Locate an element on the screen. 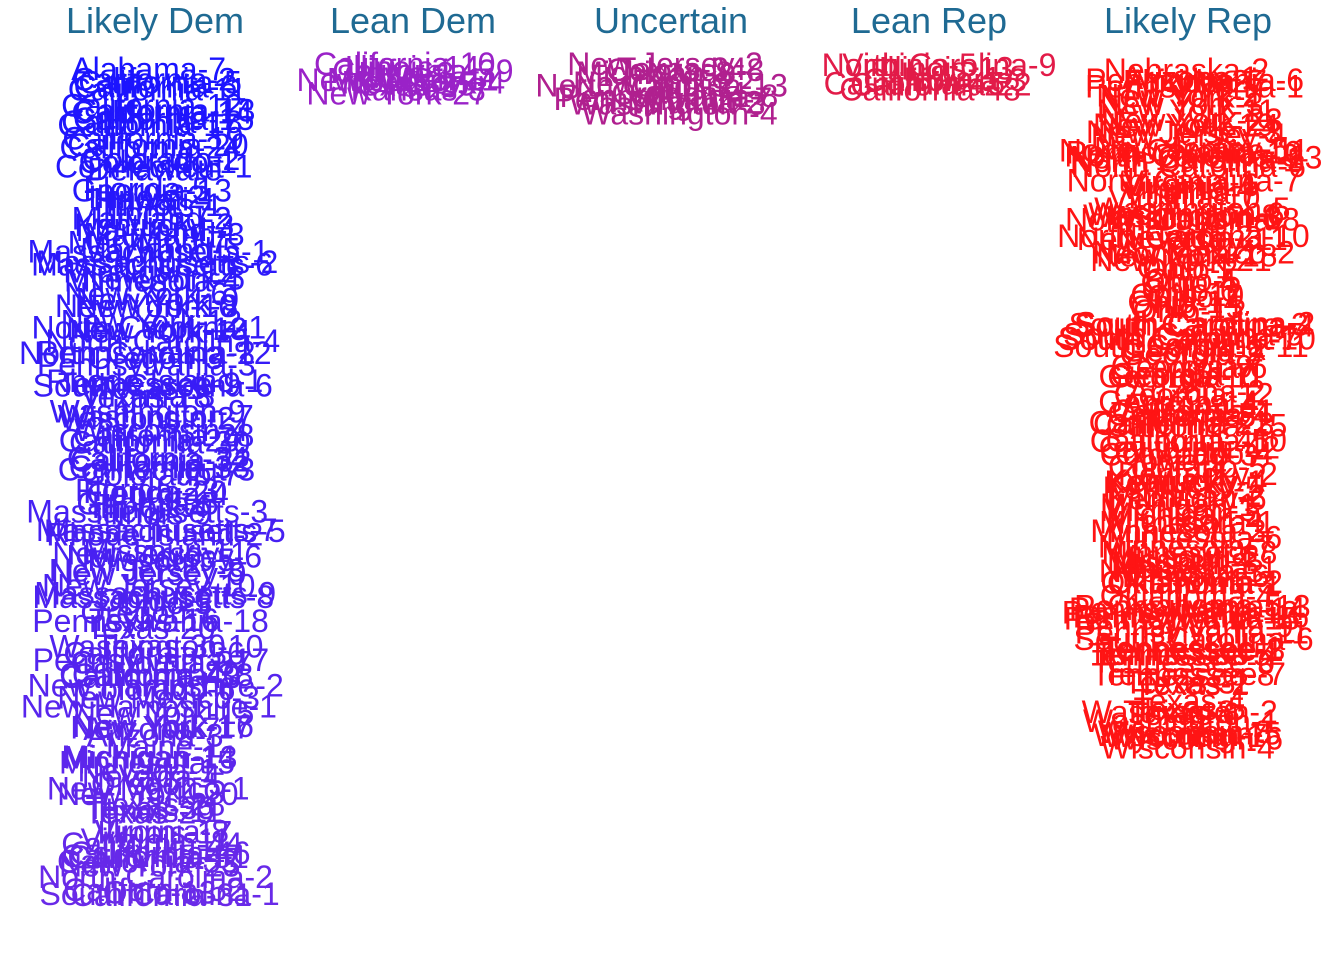 The height and width of the screenshot is (960, 1344). column-header-uncertain: Uncertain is located at coordinates (671, 20).